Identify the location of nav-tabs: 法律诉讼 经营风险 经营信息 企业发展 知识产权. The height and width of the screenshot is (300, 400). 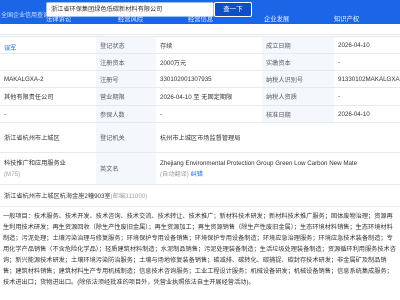
(200, 20).